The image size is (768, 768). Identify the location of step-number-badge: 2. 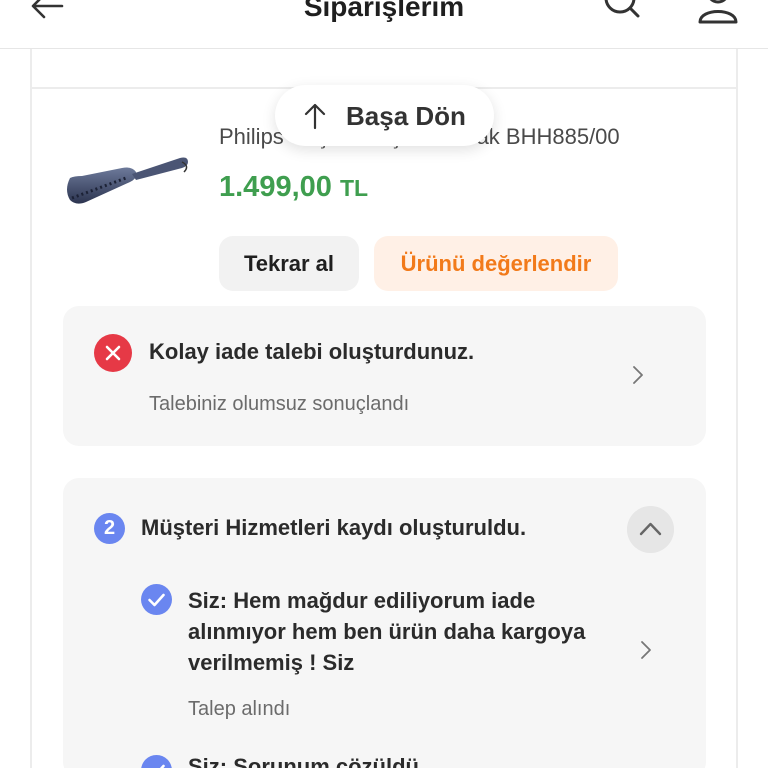
(109, 528).